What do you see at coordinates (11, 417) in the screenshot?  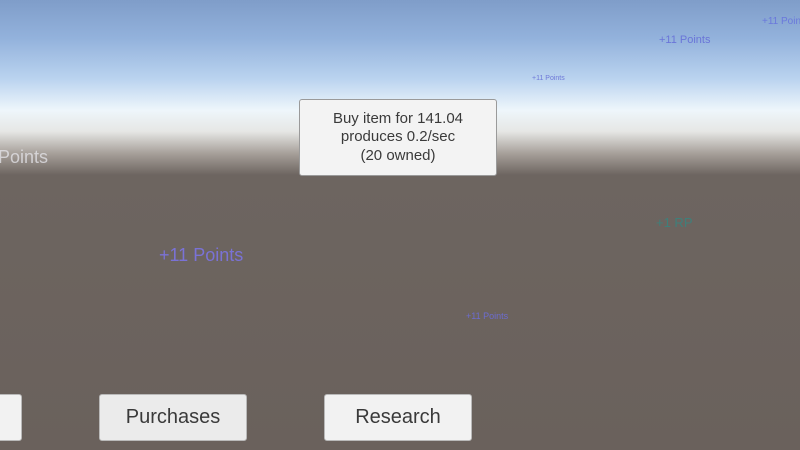 I see `partial-menu-button` at bounding box center [11, 417].